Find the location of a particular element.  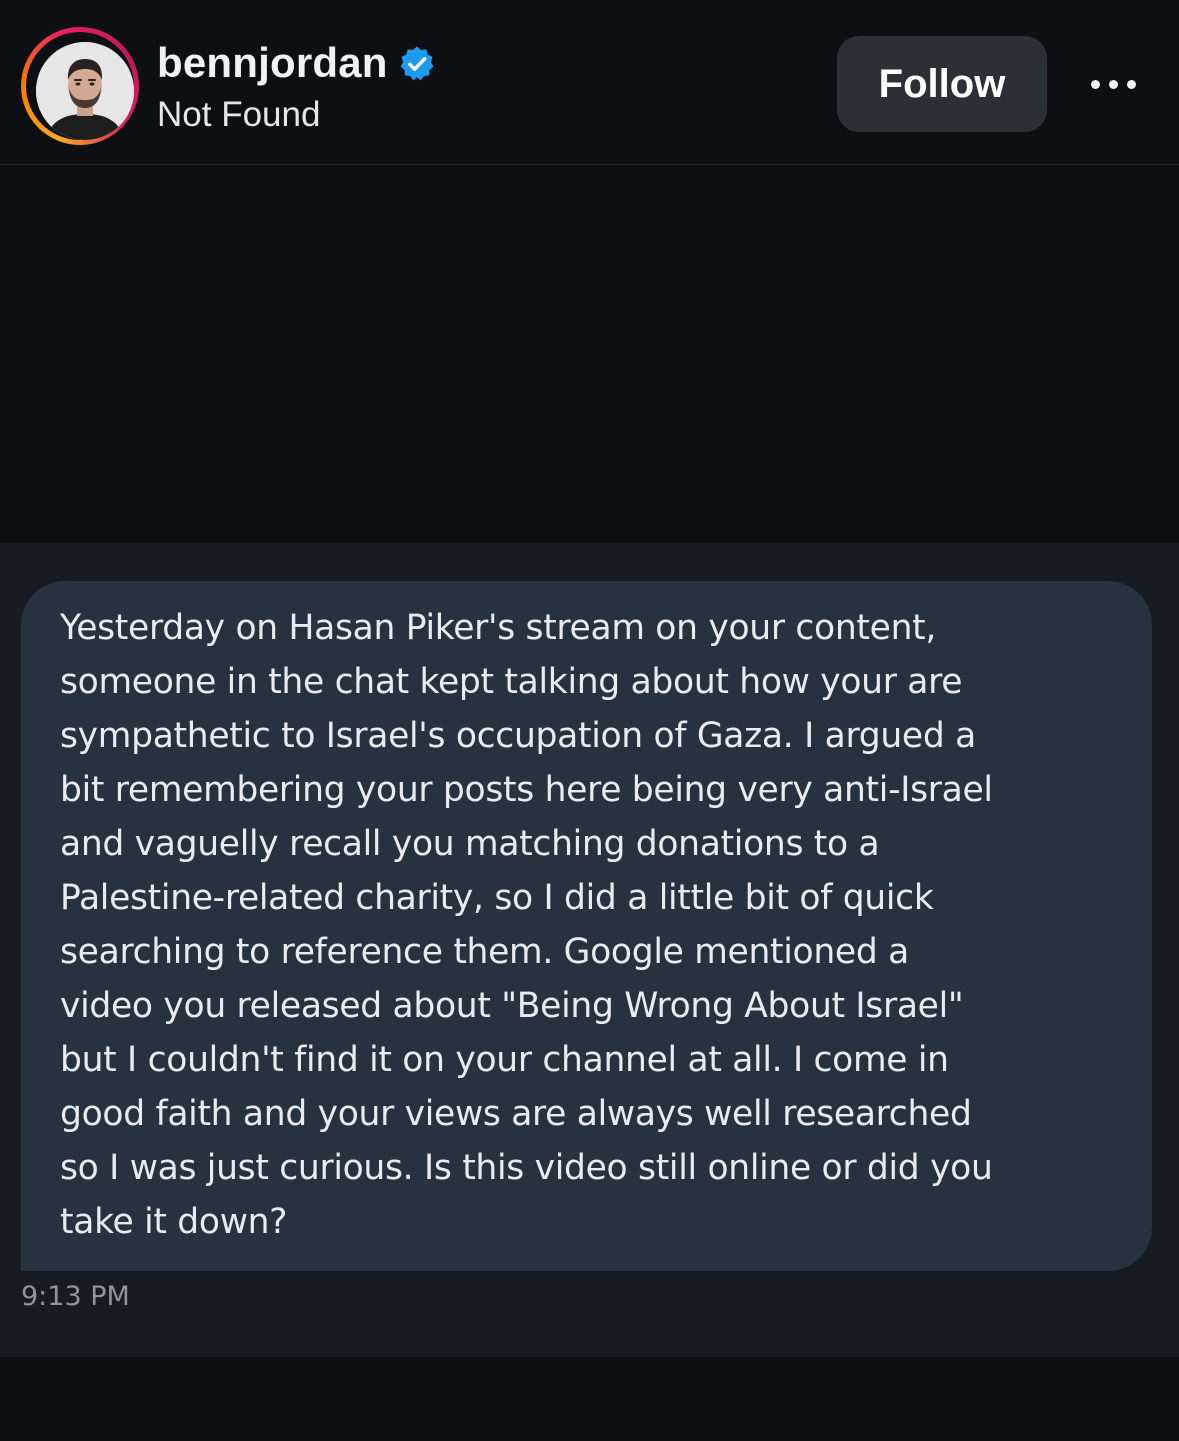

follow-button: Follow is located at coordinates (942, 84).